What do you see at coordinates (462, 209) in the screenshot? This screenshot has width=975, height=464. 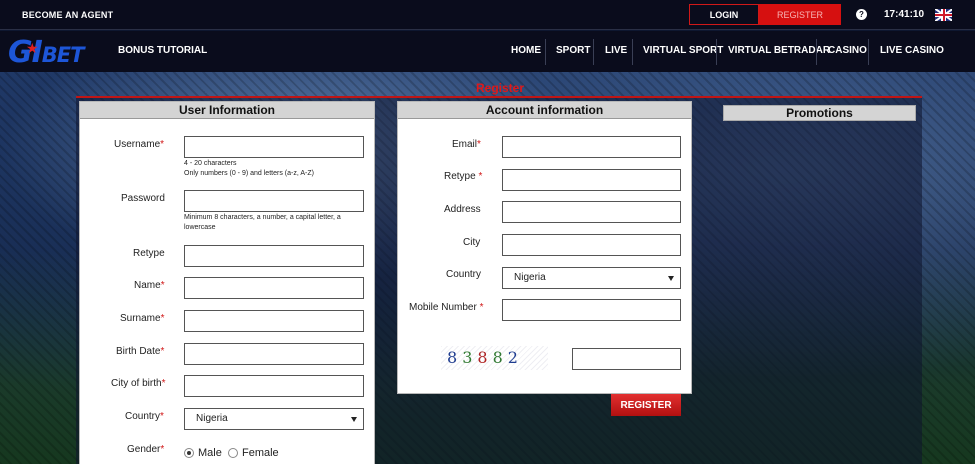 I see `address-label: Address` at bounding box center [462, 209].